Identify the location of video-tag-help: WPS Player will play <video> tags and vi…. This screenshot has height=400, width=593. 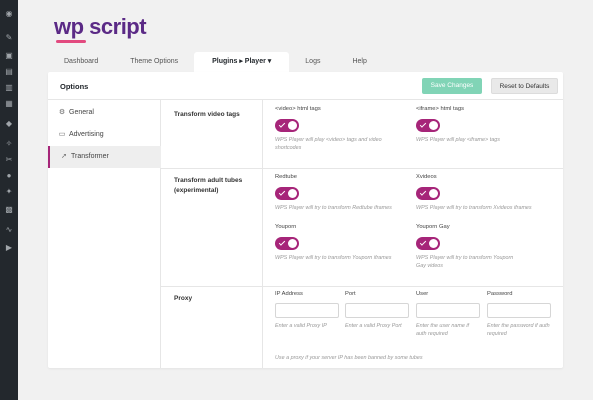
(328, 144).